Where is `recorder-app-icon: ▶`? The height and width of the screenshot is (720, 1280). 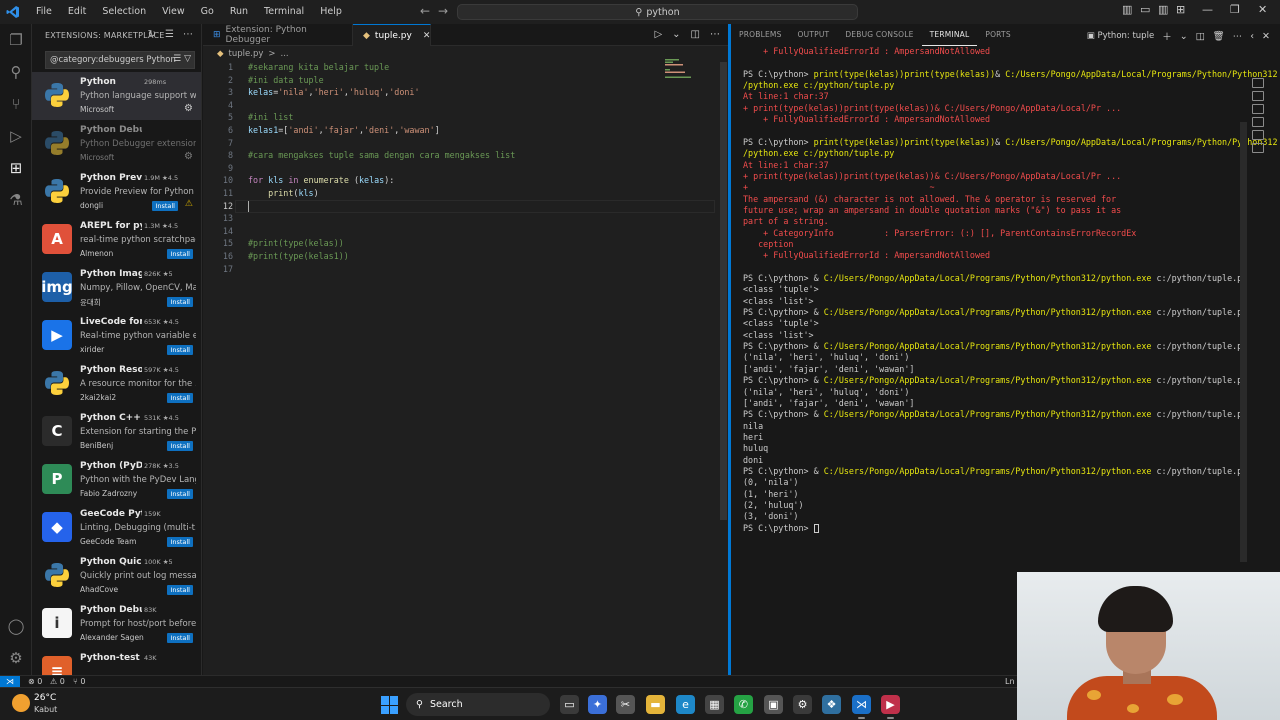
recorder-app-icon: ▶ is located at coordinates (890, 707).